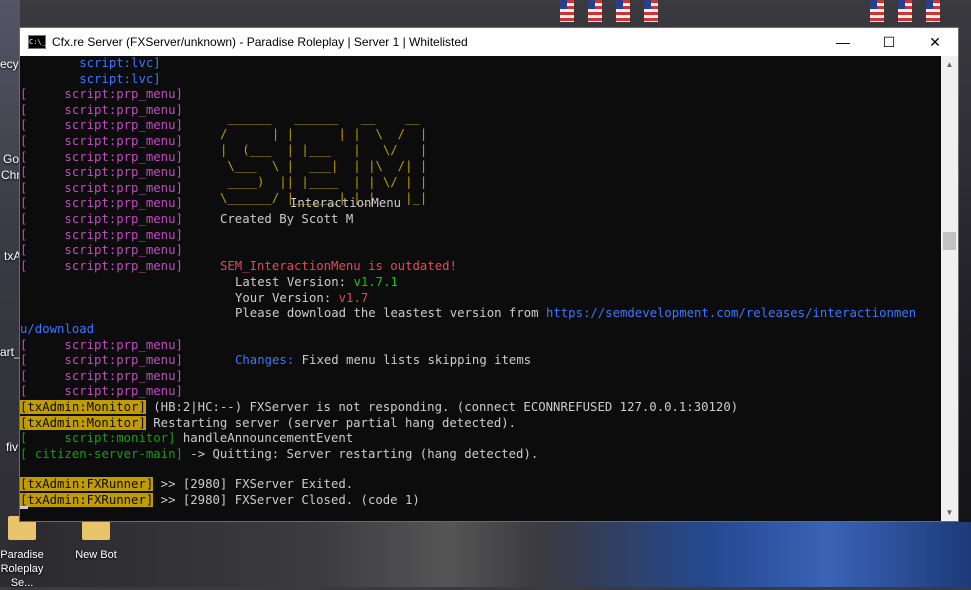 The image size is (971, 590). Describe the element at coordinates (12, 447) in the screenshot. I see `desktop-partial-label: fiv` at that location.